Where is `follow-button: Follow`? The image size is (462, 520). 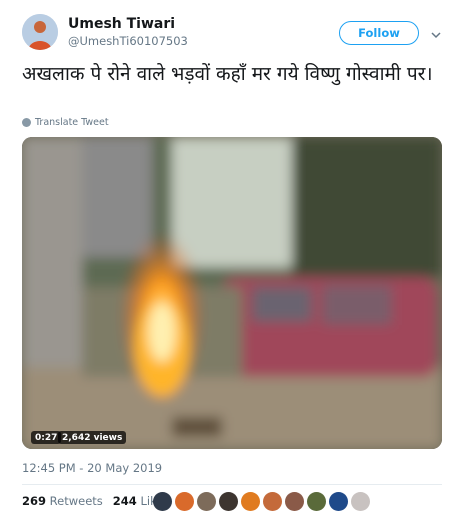
follow-button: Follow is located at coordinates (379, 33).